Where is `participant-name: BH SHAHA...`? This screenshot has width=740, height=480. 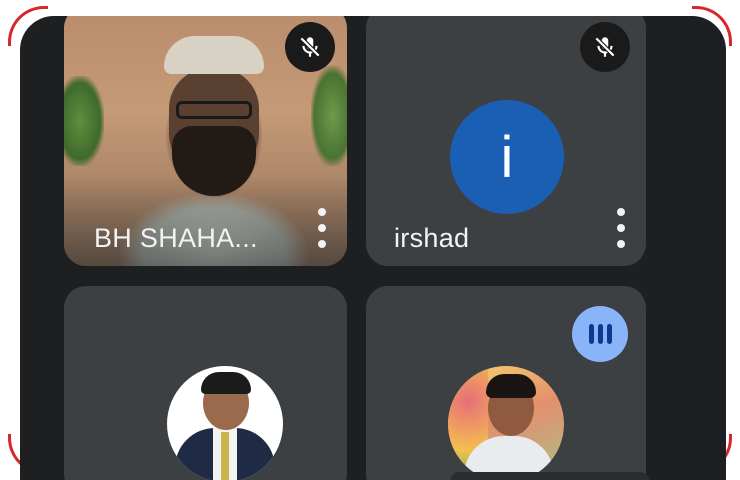
participant-name: BH SHAHA... is located at coordinates (176, 238).